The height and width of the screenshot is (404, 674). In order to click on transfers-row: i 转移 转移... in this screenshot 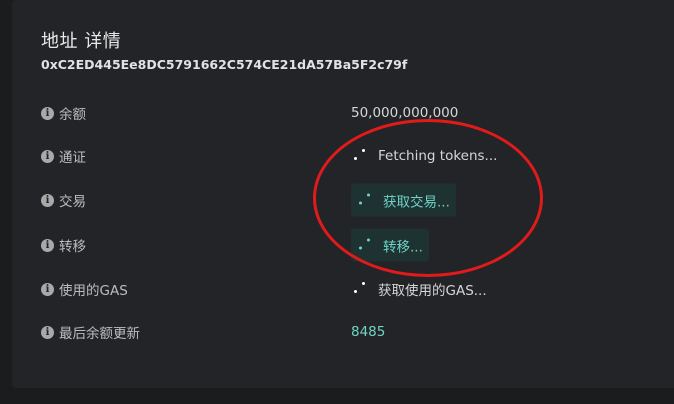, I will do `click(337, 245)`.